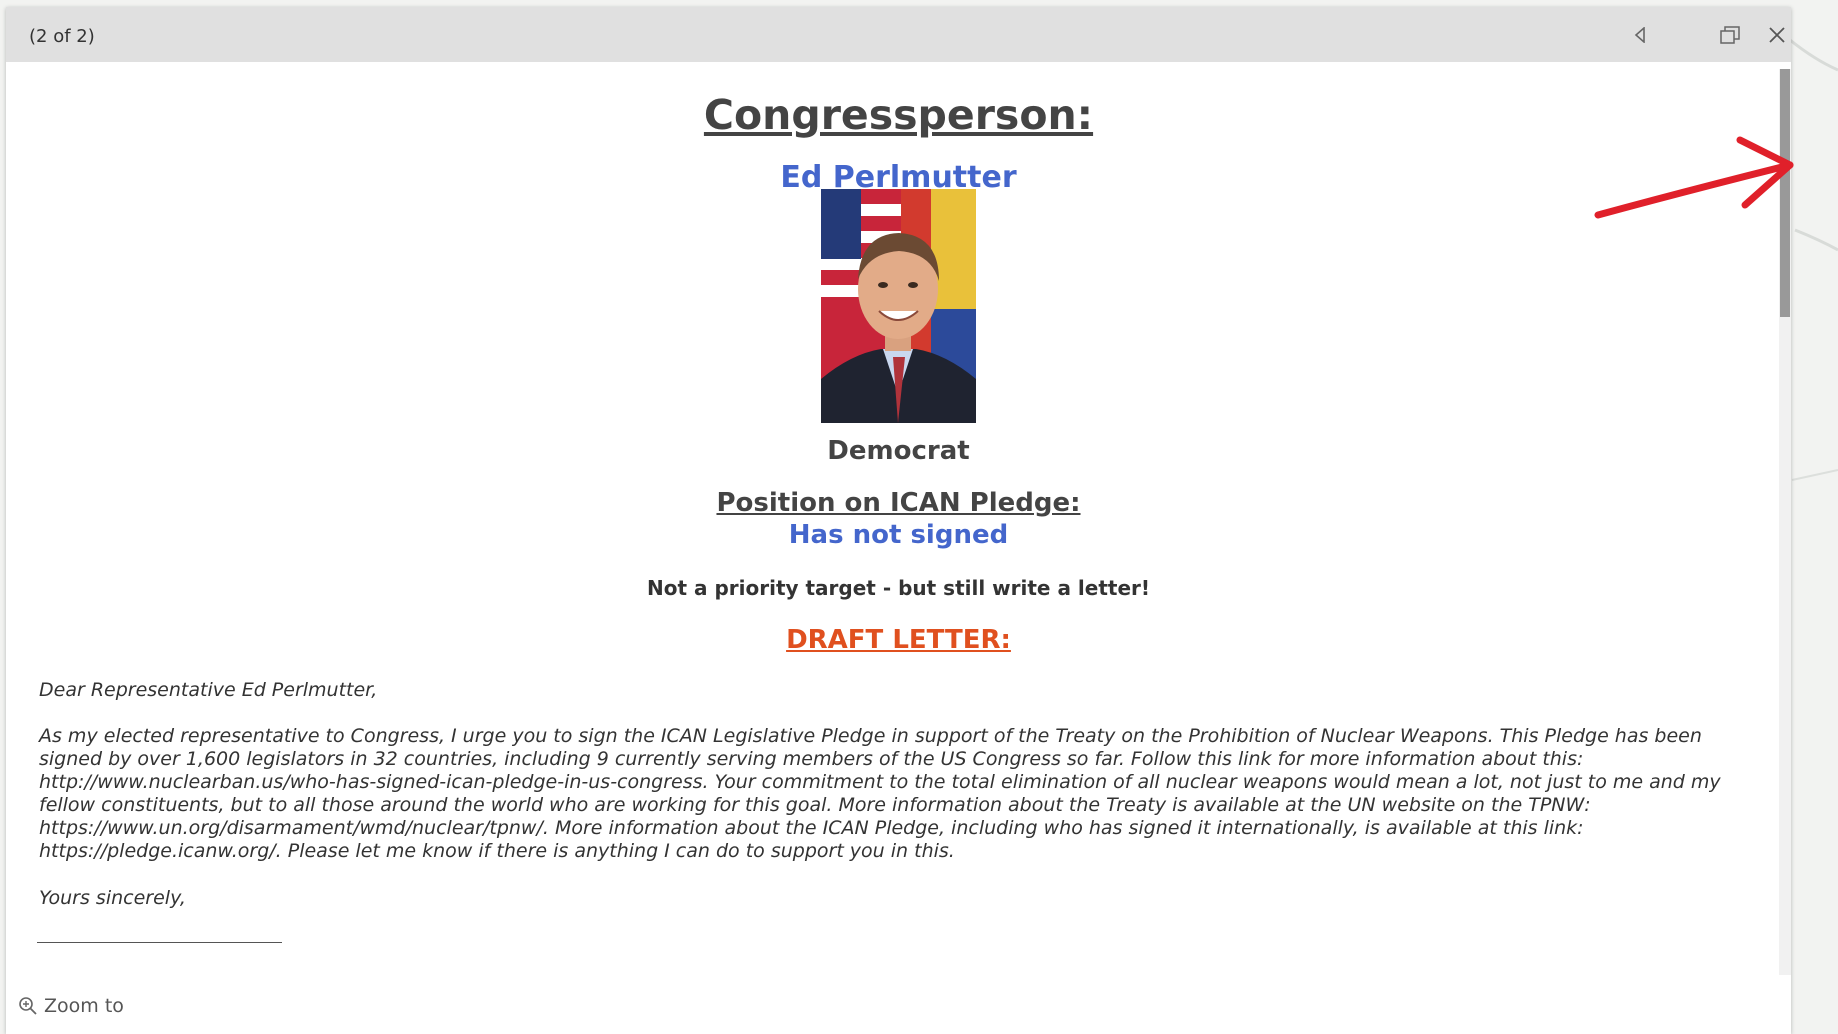 The image size is (1838, 1034). What do you see at coordinates (898, 1005) in the screenshot?
I see `popup-footer: Zoom to` at bounding box center [898, 1005].